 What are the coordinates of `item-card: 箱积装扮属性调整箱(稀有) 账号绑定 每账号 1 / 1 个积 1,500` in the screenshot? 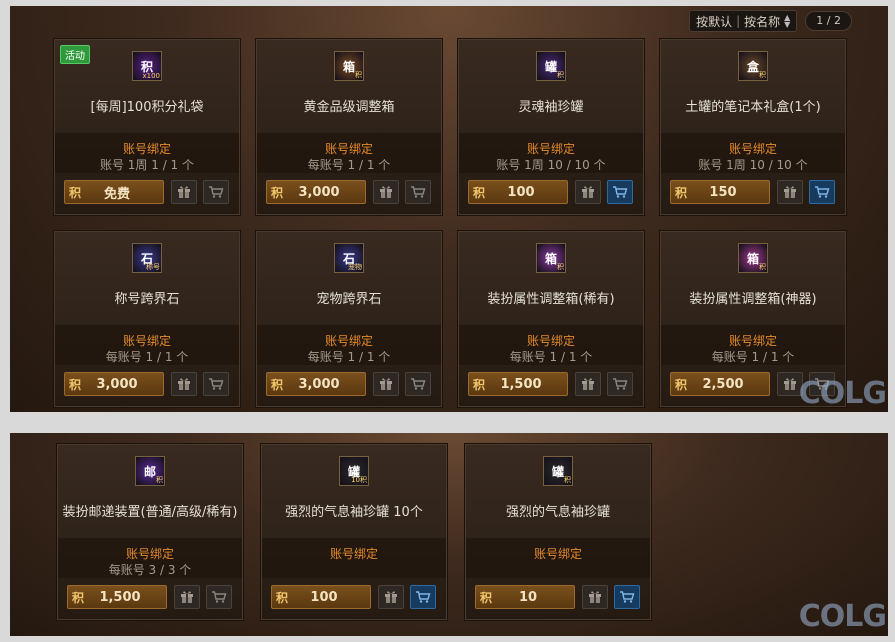 It's located at (551, 319).